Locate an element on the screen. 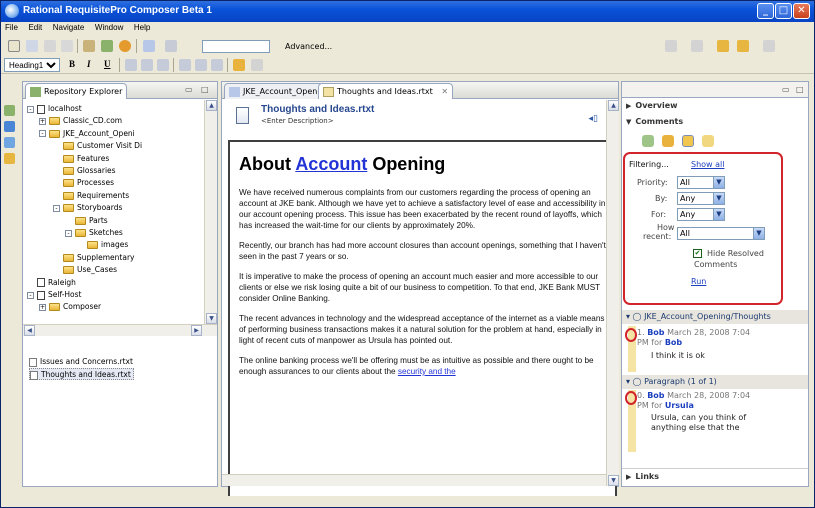 This screenshot has height=508, width=815. tree-item: Use_Cases is located at coordinates (85, 269).